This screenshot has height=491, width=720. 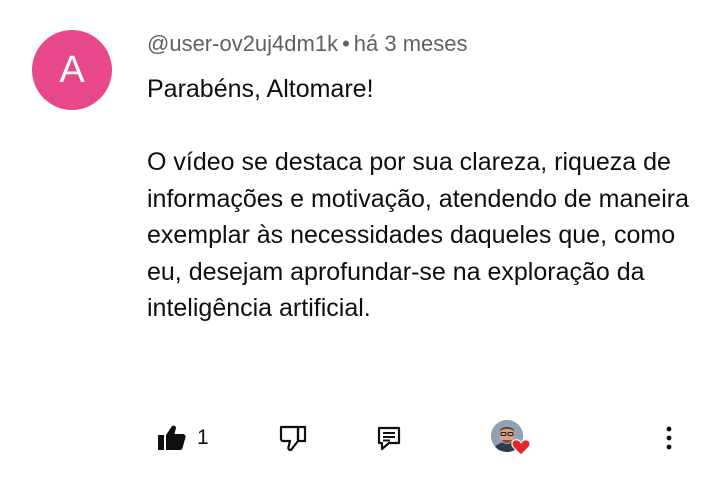 What do you see at coordinates (172, 437) in the screenshot?
I see `thumbs-up-icon` at bounding box center [172, 437].